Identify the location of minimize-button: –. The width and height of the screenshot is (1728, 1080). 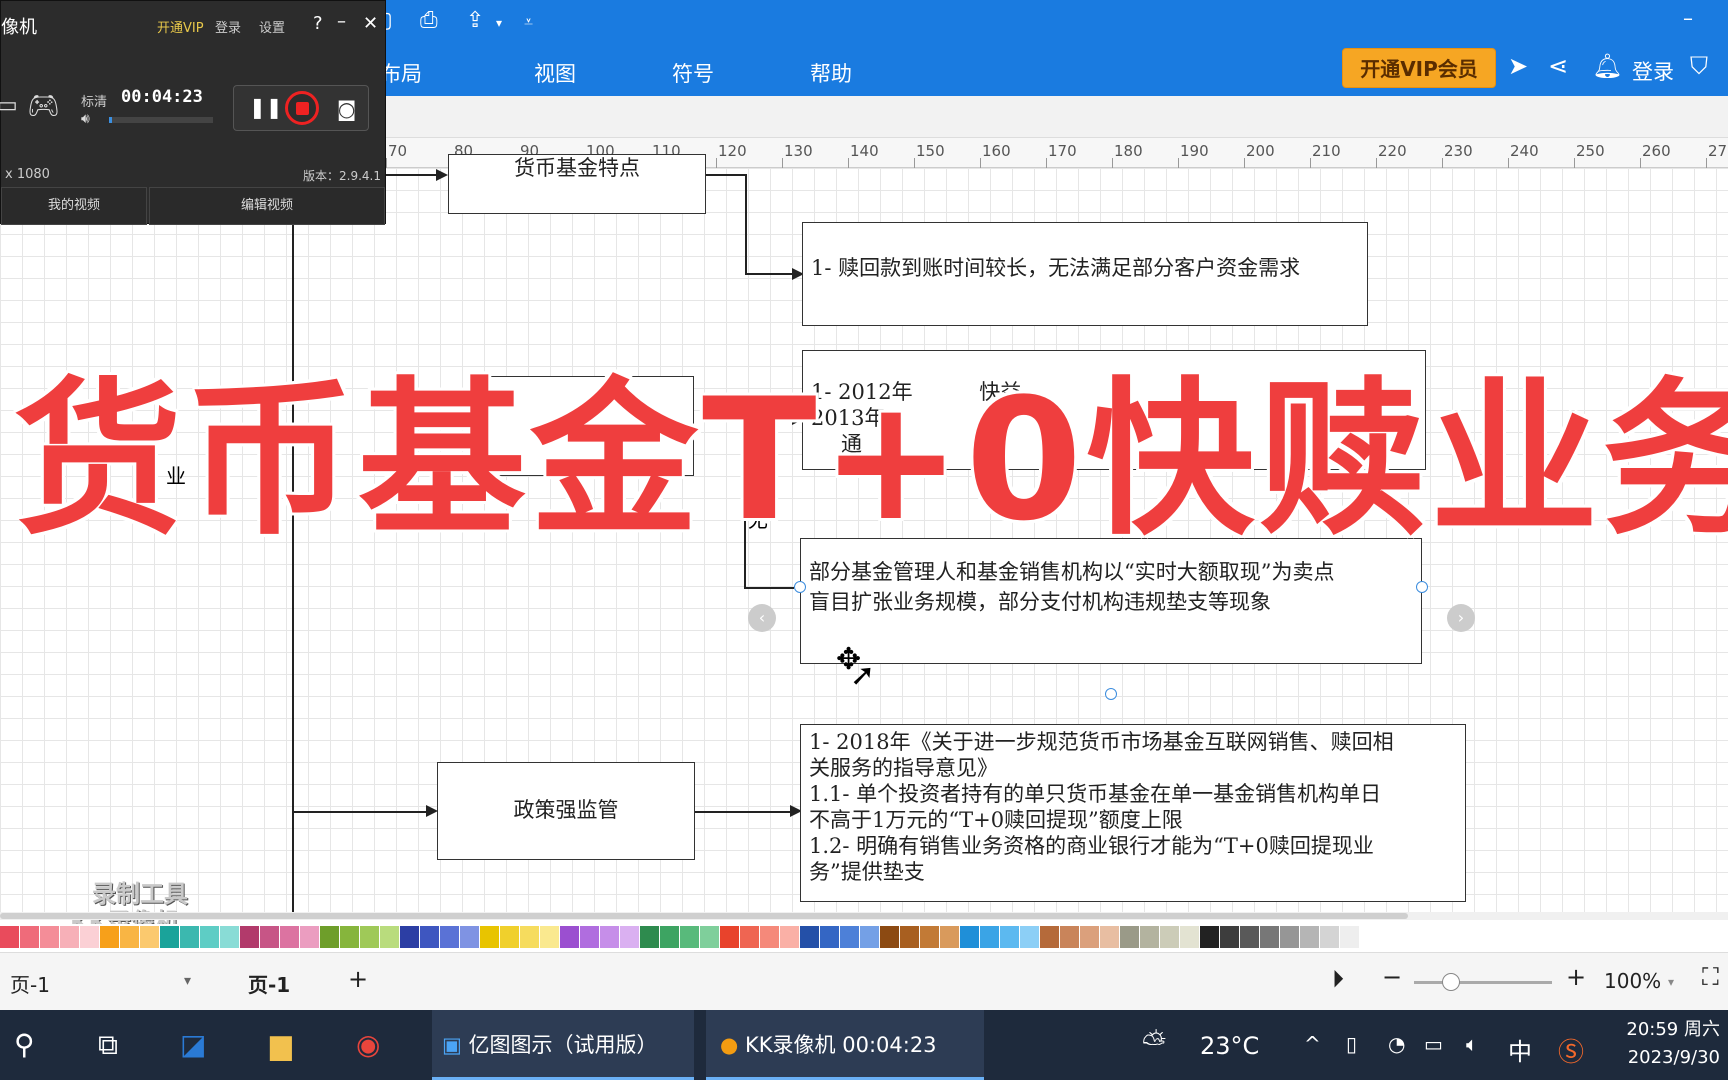
(1688, 18).